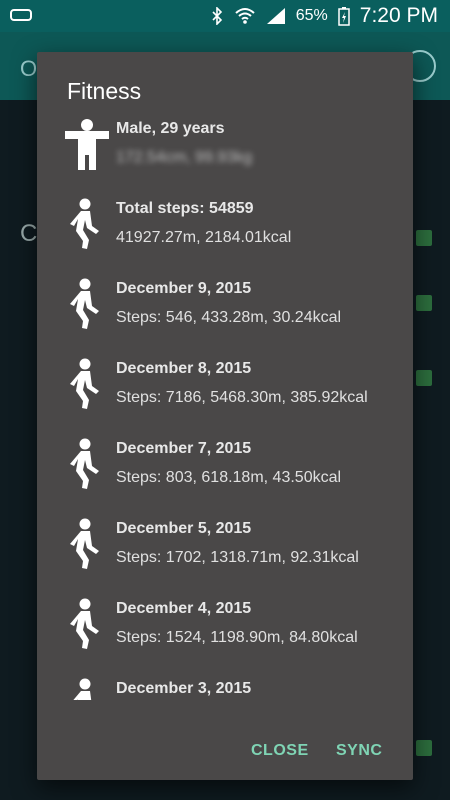 This screenshot has height=800, width=450. I want to click on item-details: Steps: 7186, 5468.30m, 385.92kcal, so click(242, 397).